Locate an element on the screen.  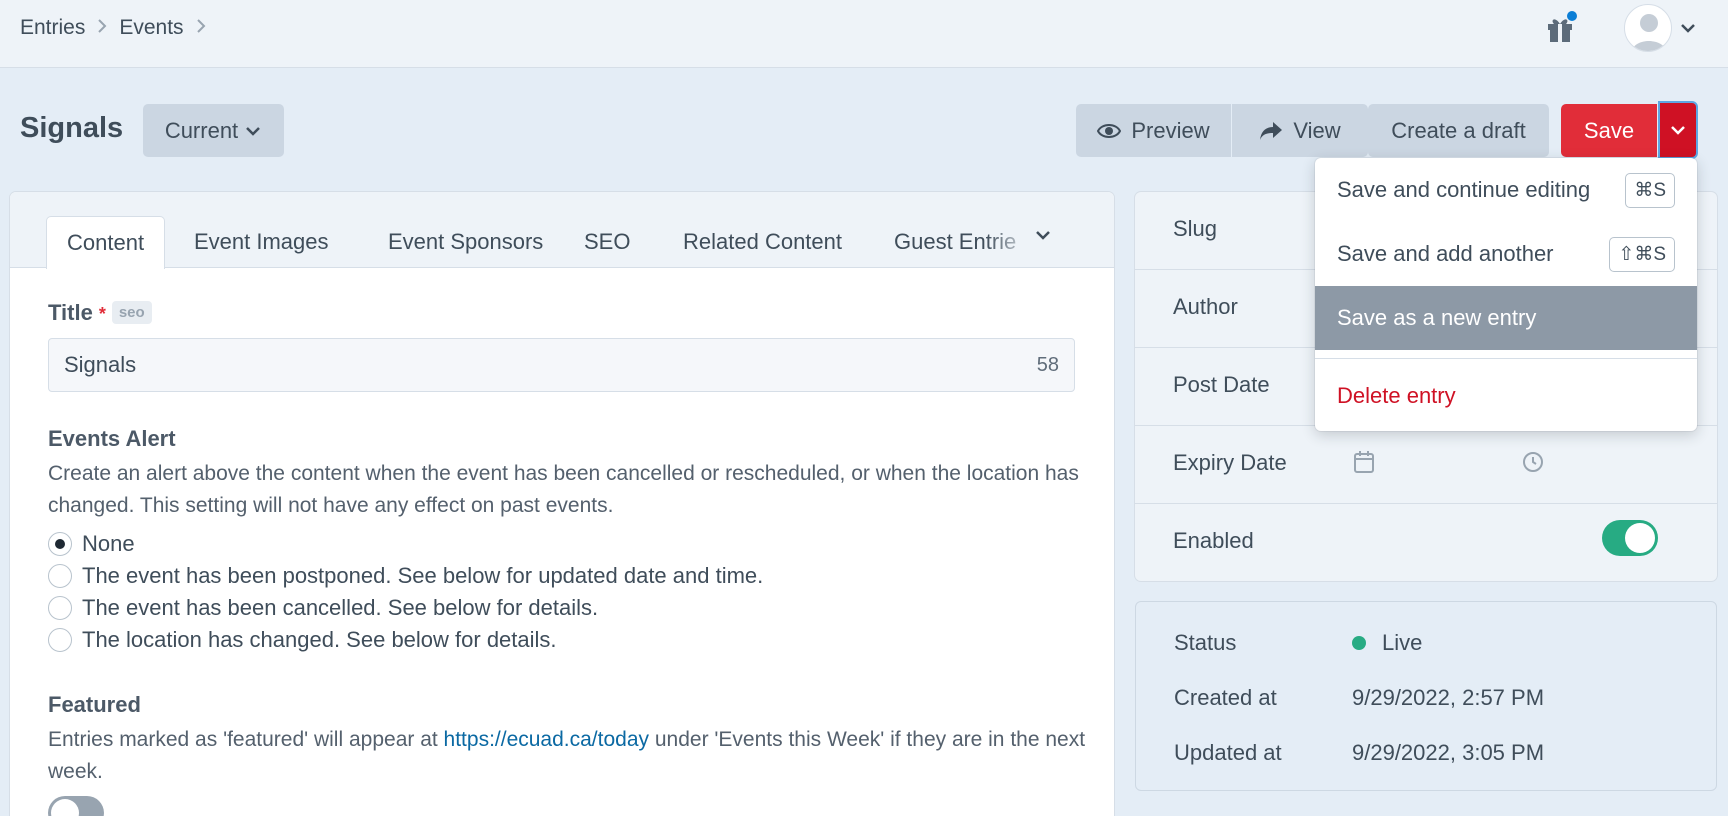
preview-label: Preview is located at coordinates (1170, 130).